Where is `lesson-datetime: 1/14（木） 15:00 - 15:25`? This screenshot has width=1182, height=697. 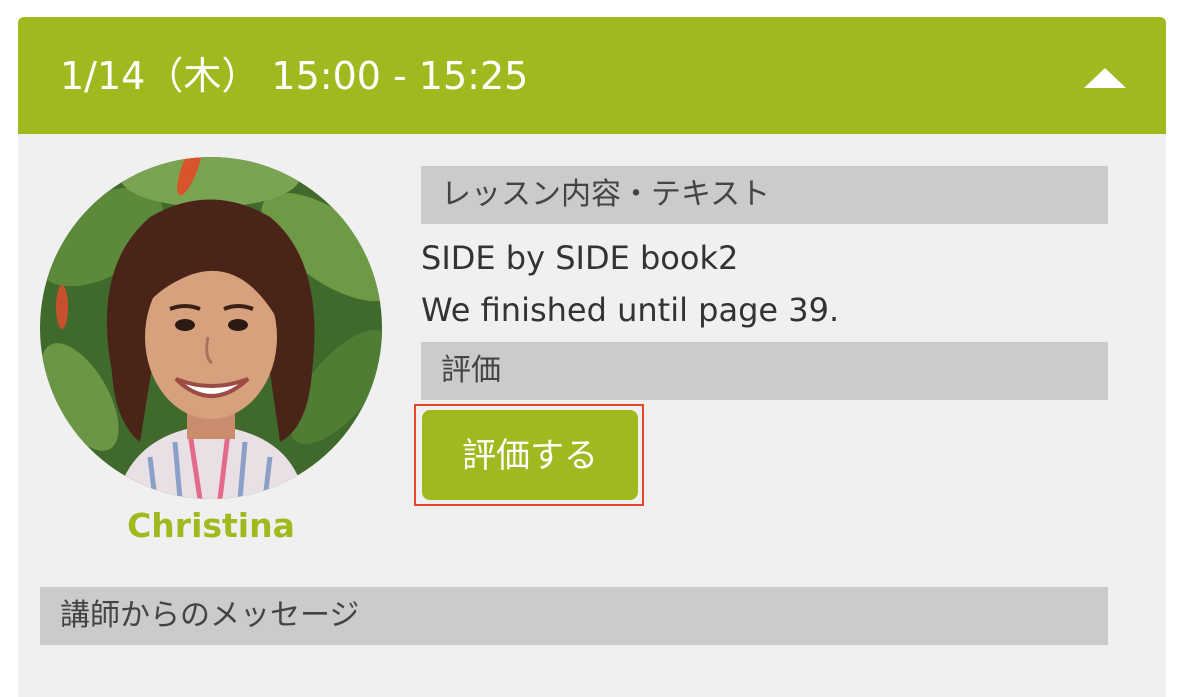 lesson-datetime: 1/14（木） 15:00 - 15:25 is located at coordinates (294, 76).